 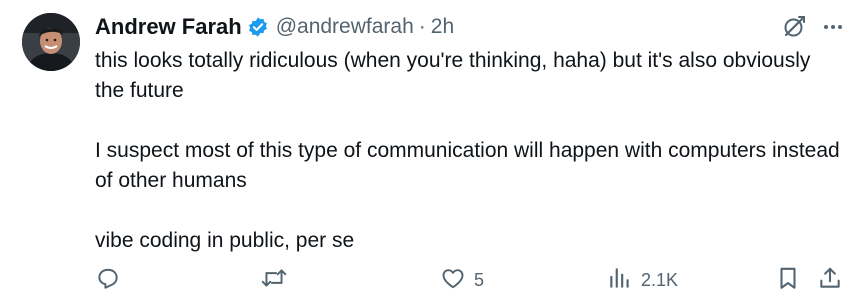 What do you see at coordinates (225, 240) in the screenshot?
I see `tweet-paragraph: vibe coding in public, per se` at bounding box center [225, 240].